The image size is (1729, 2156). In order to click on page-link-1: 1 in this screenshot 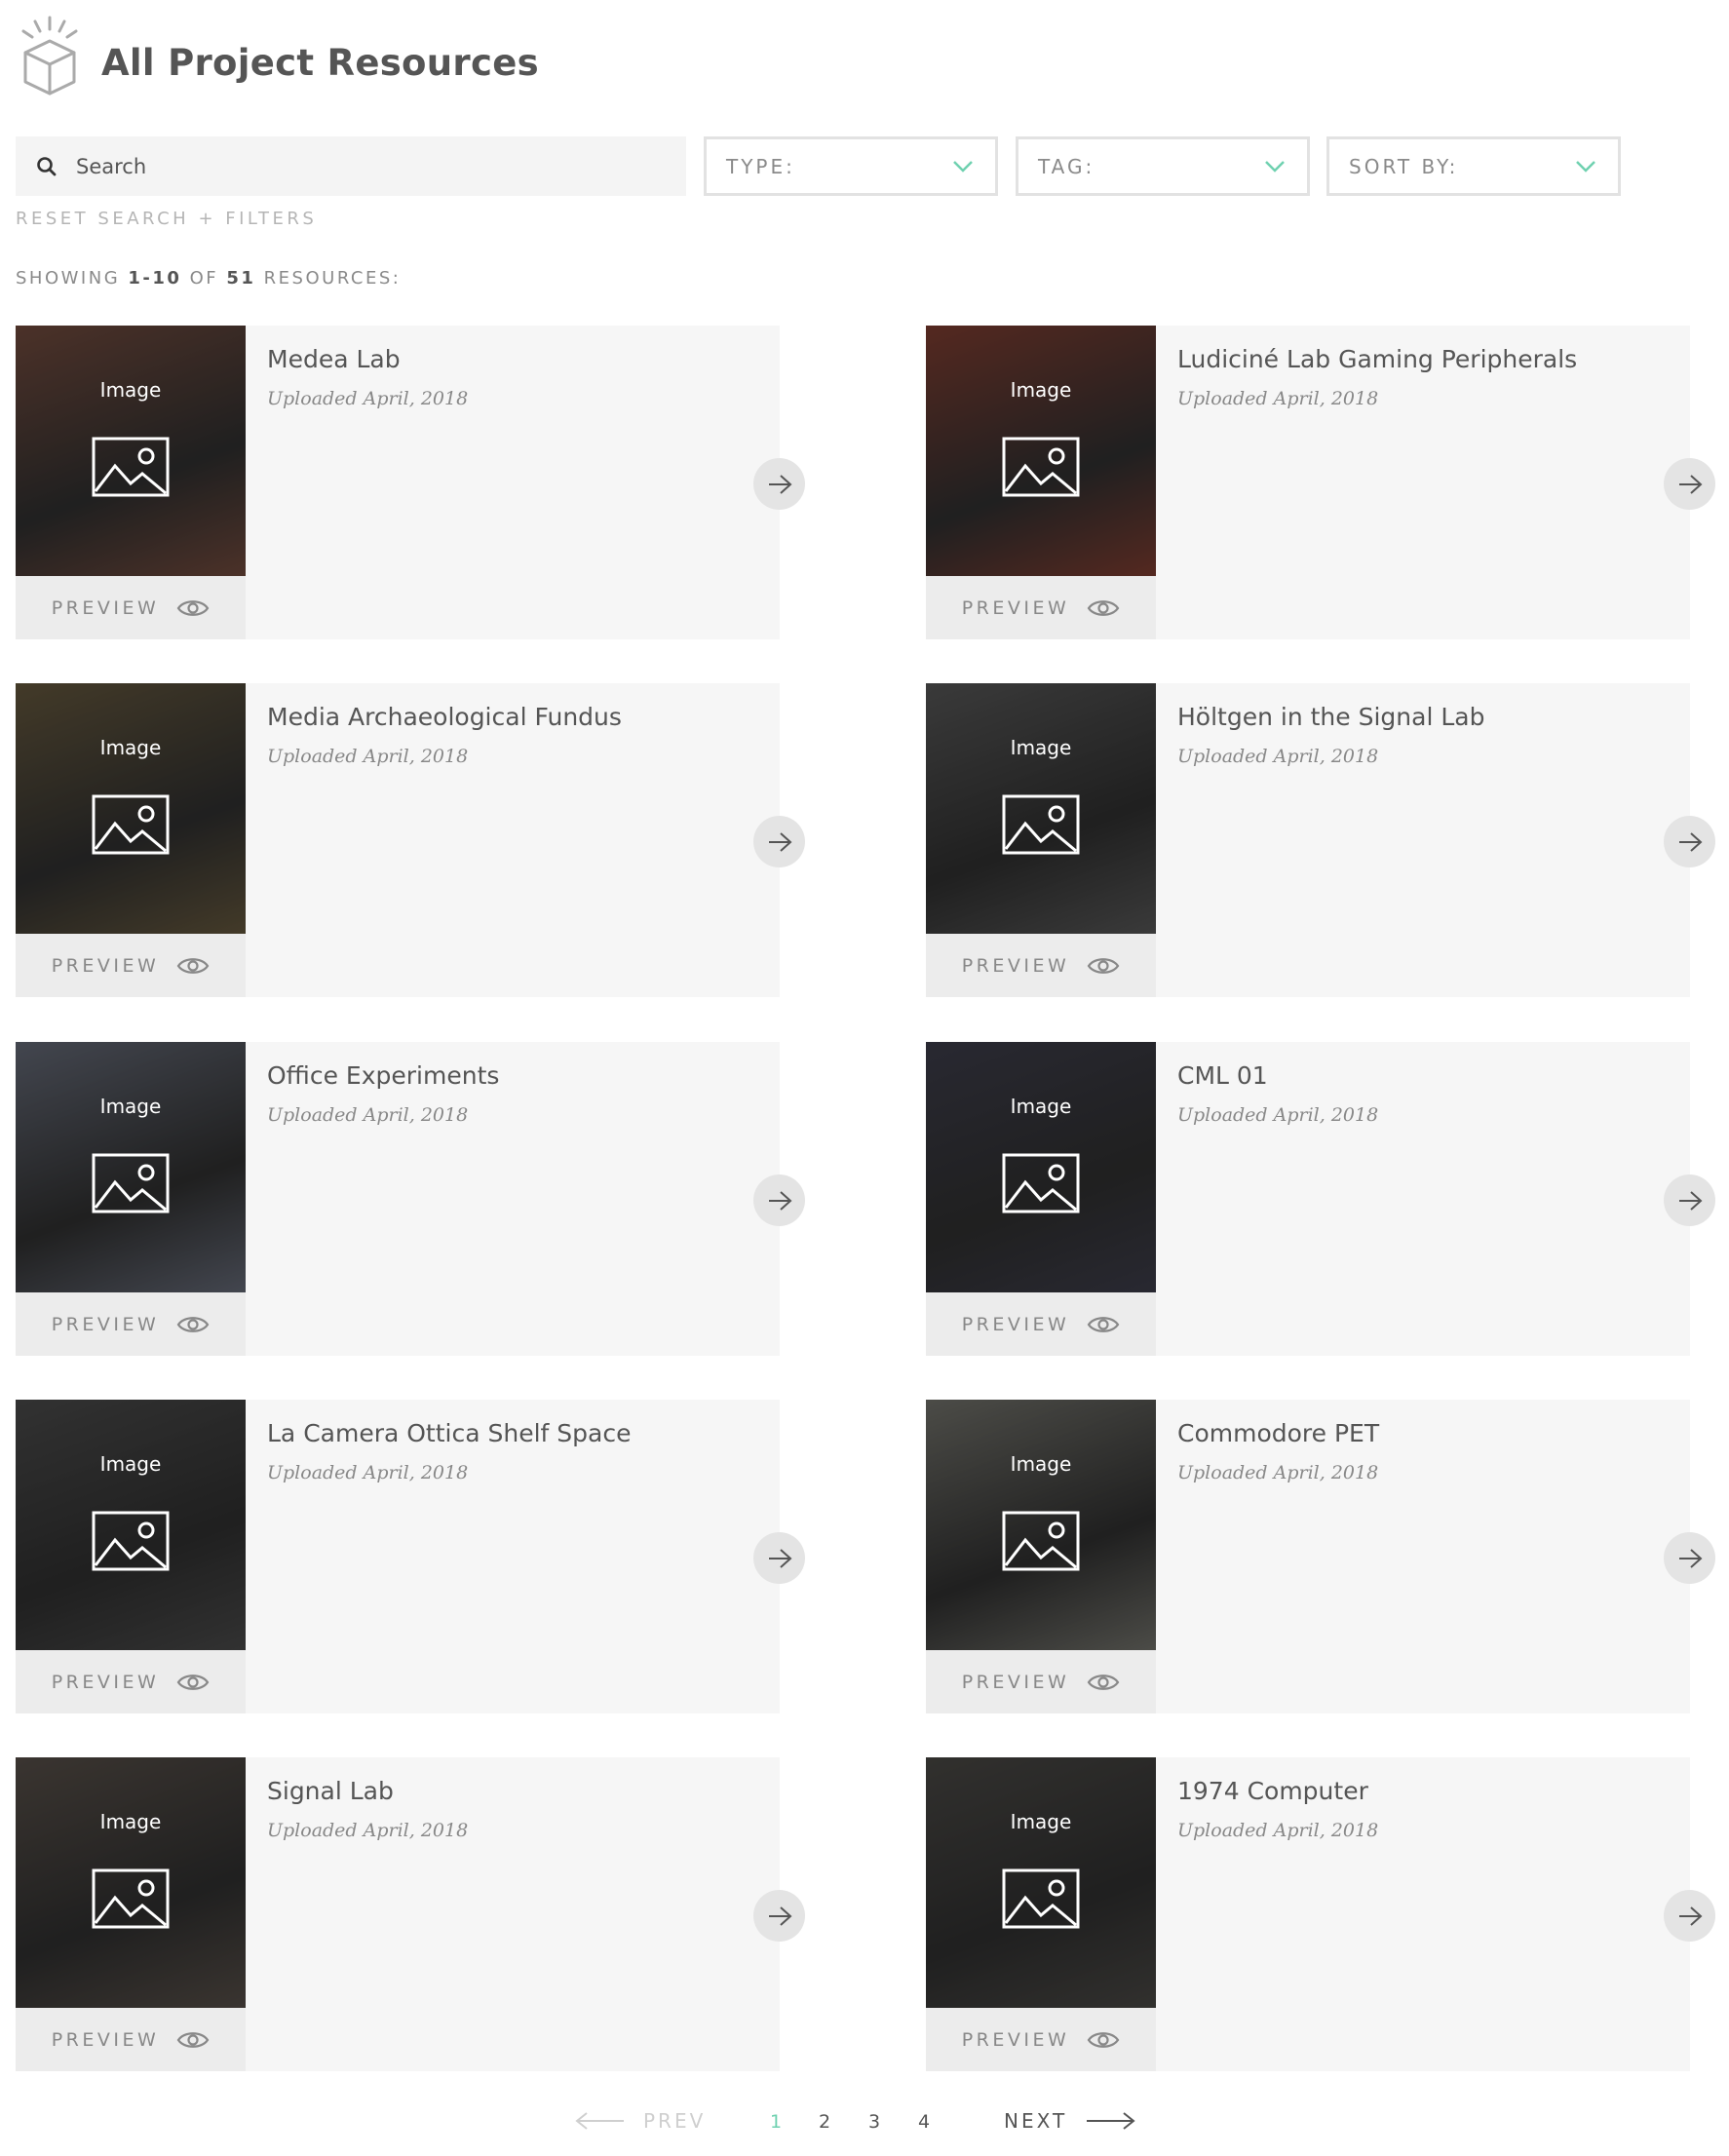, I will do `click(776, 2122)`.